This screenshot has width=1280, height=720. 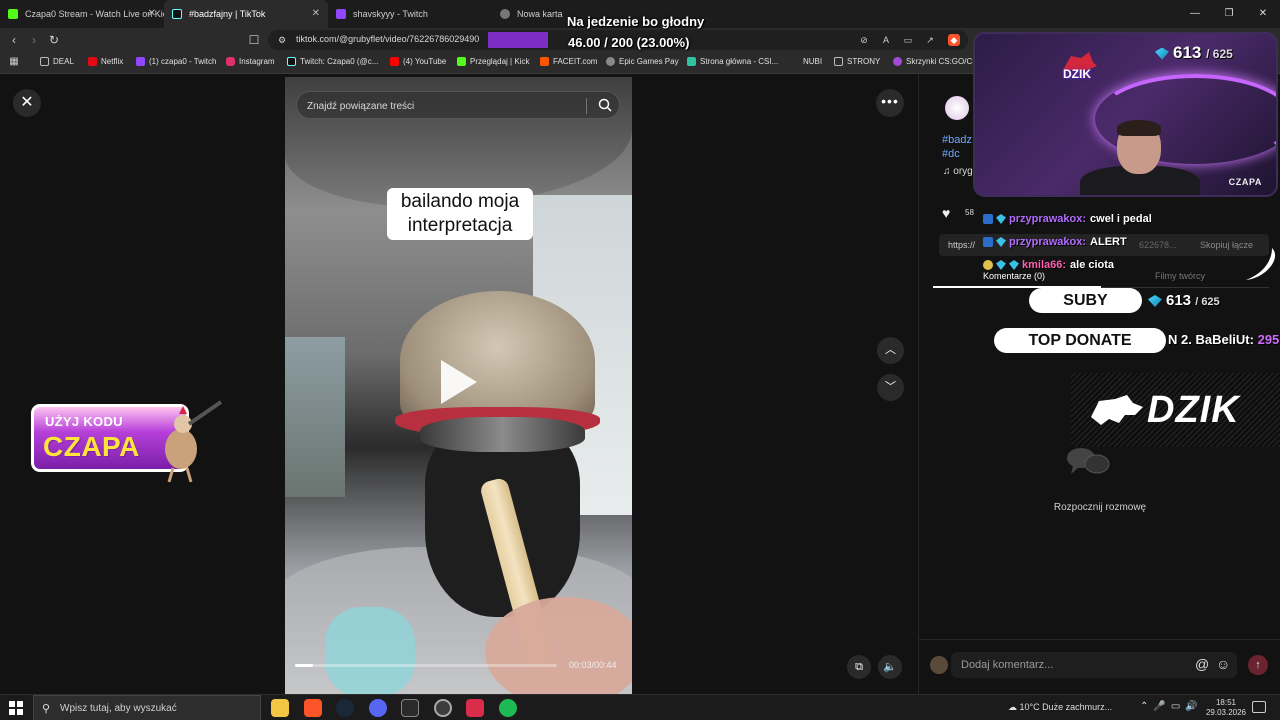 I want to click on extension-icon: ⊘, so click(x=864, y=40).